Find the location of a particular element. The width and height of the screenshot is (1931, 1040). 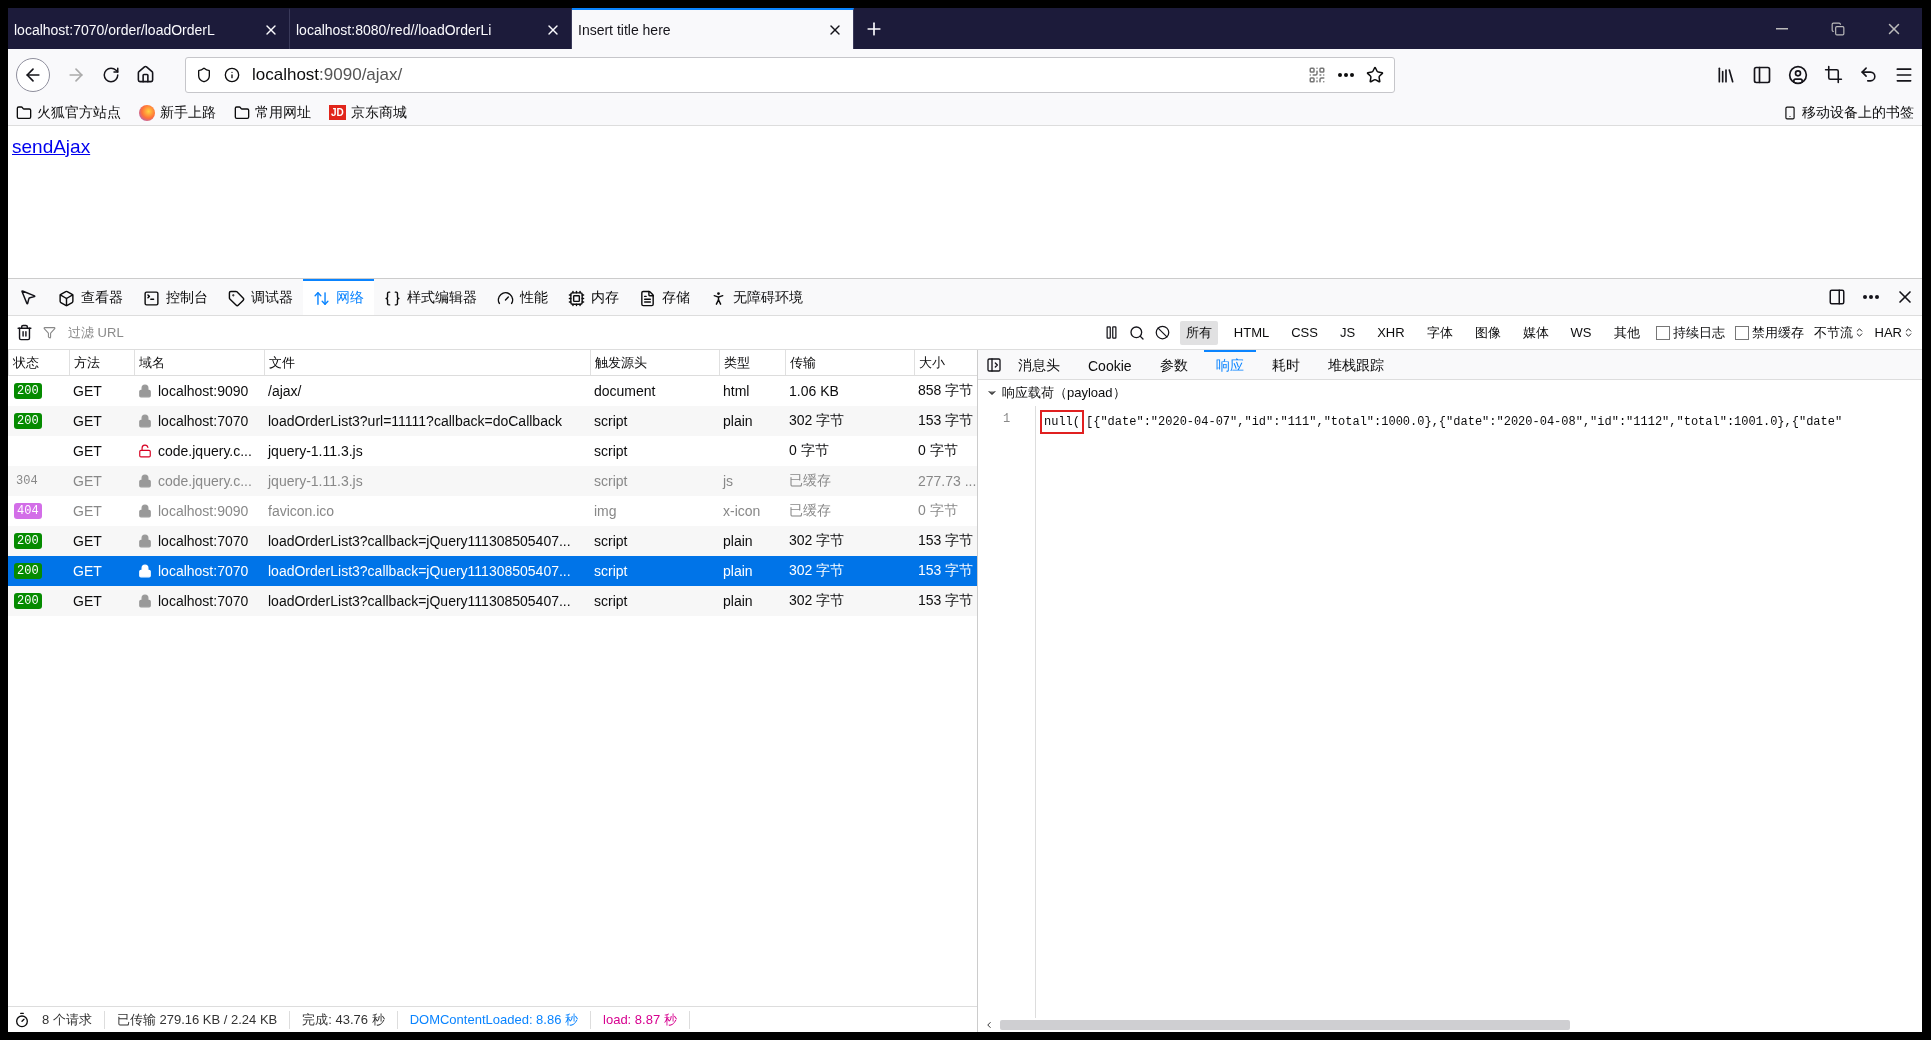

dock-icon is located at coordinates (1837, 297).